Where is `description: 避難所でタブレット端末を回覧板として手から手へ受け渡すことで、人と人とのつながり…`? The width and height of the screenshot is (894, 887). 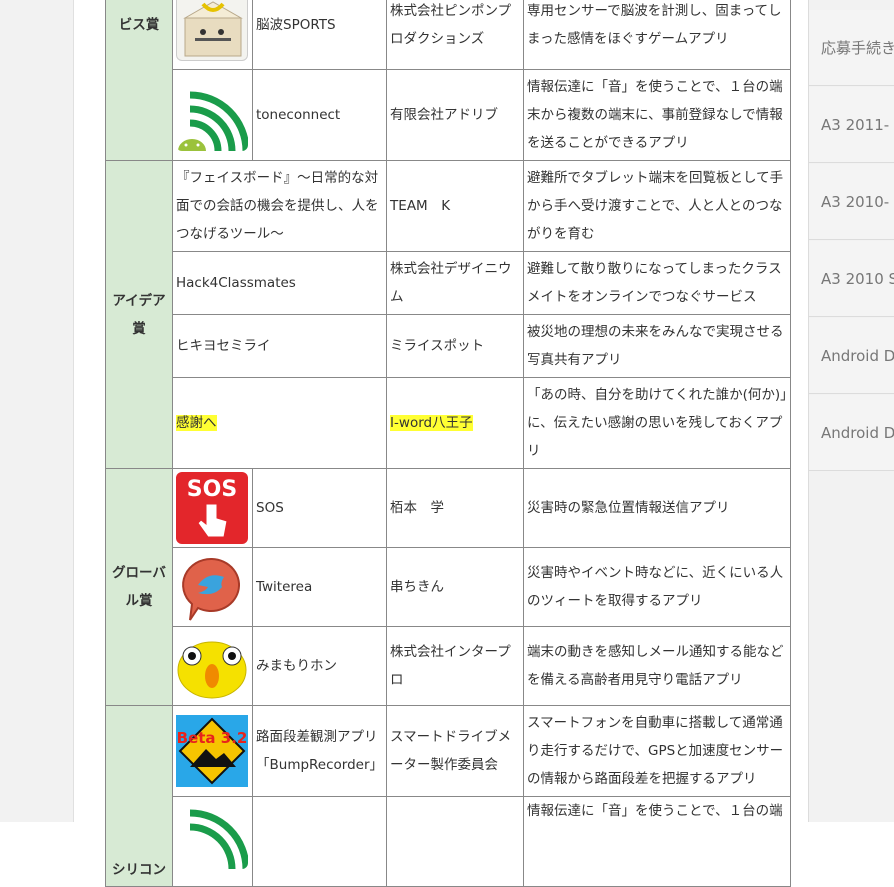
description: 避難所でタブレット端末を回覧板として手から手へ受け渡すことで、人と人とのつながり… is located at coordinates (657, 206).